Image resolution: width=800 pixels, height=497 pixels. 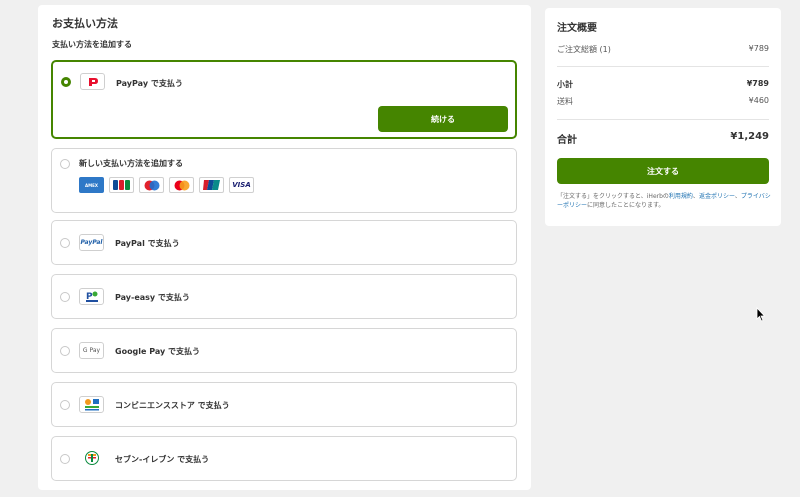 What do you see at coordinates (66, 82) in the screenshot?
I see `paypay-radio` at bounding box center [66, 82].